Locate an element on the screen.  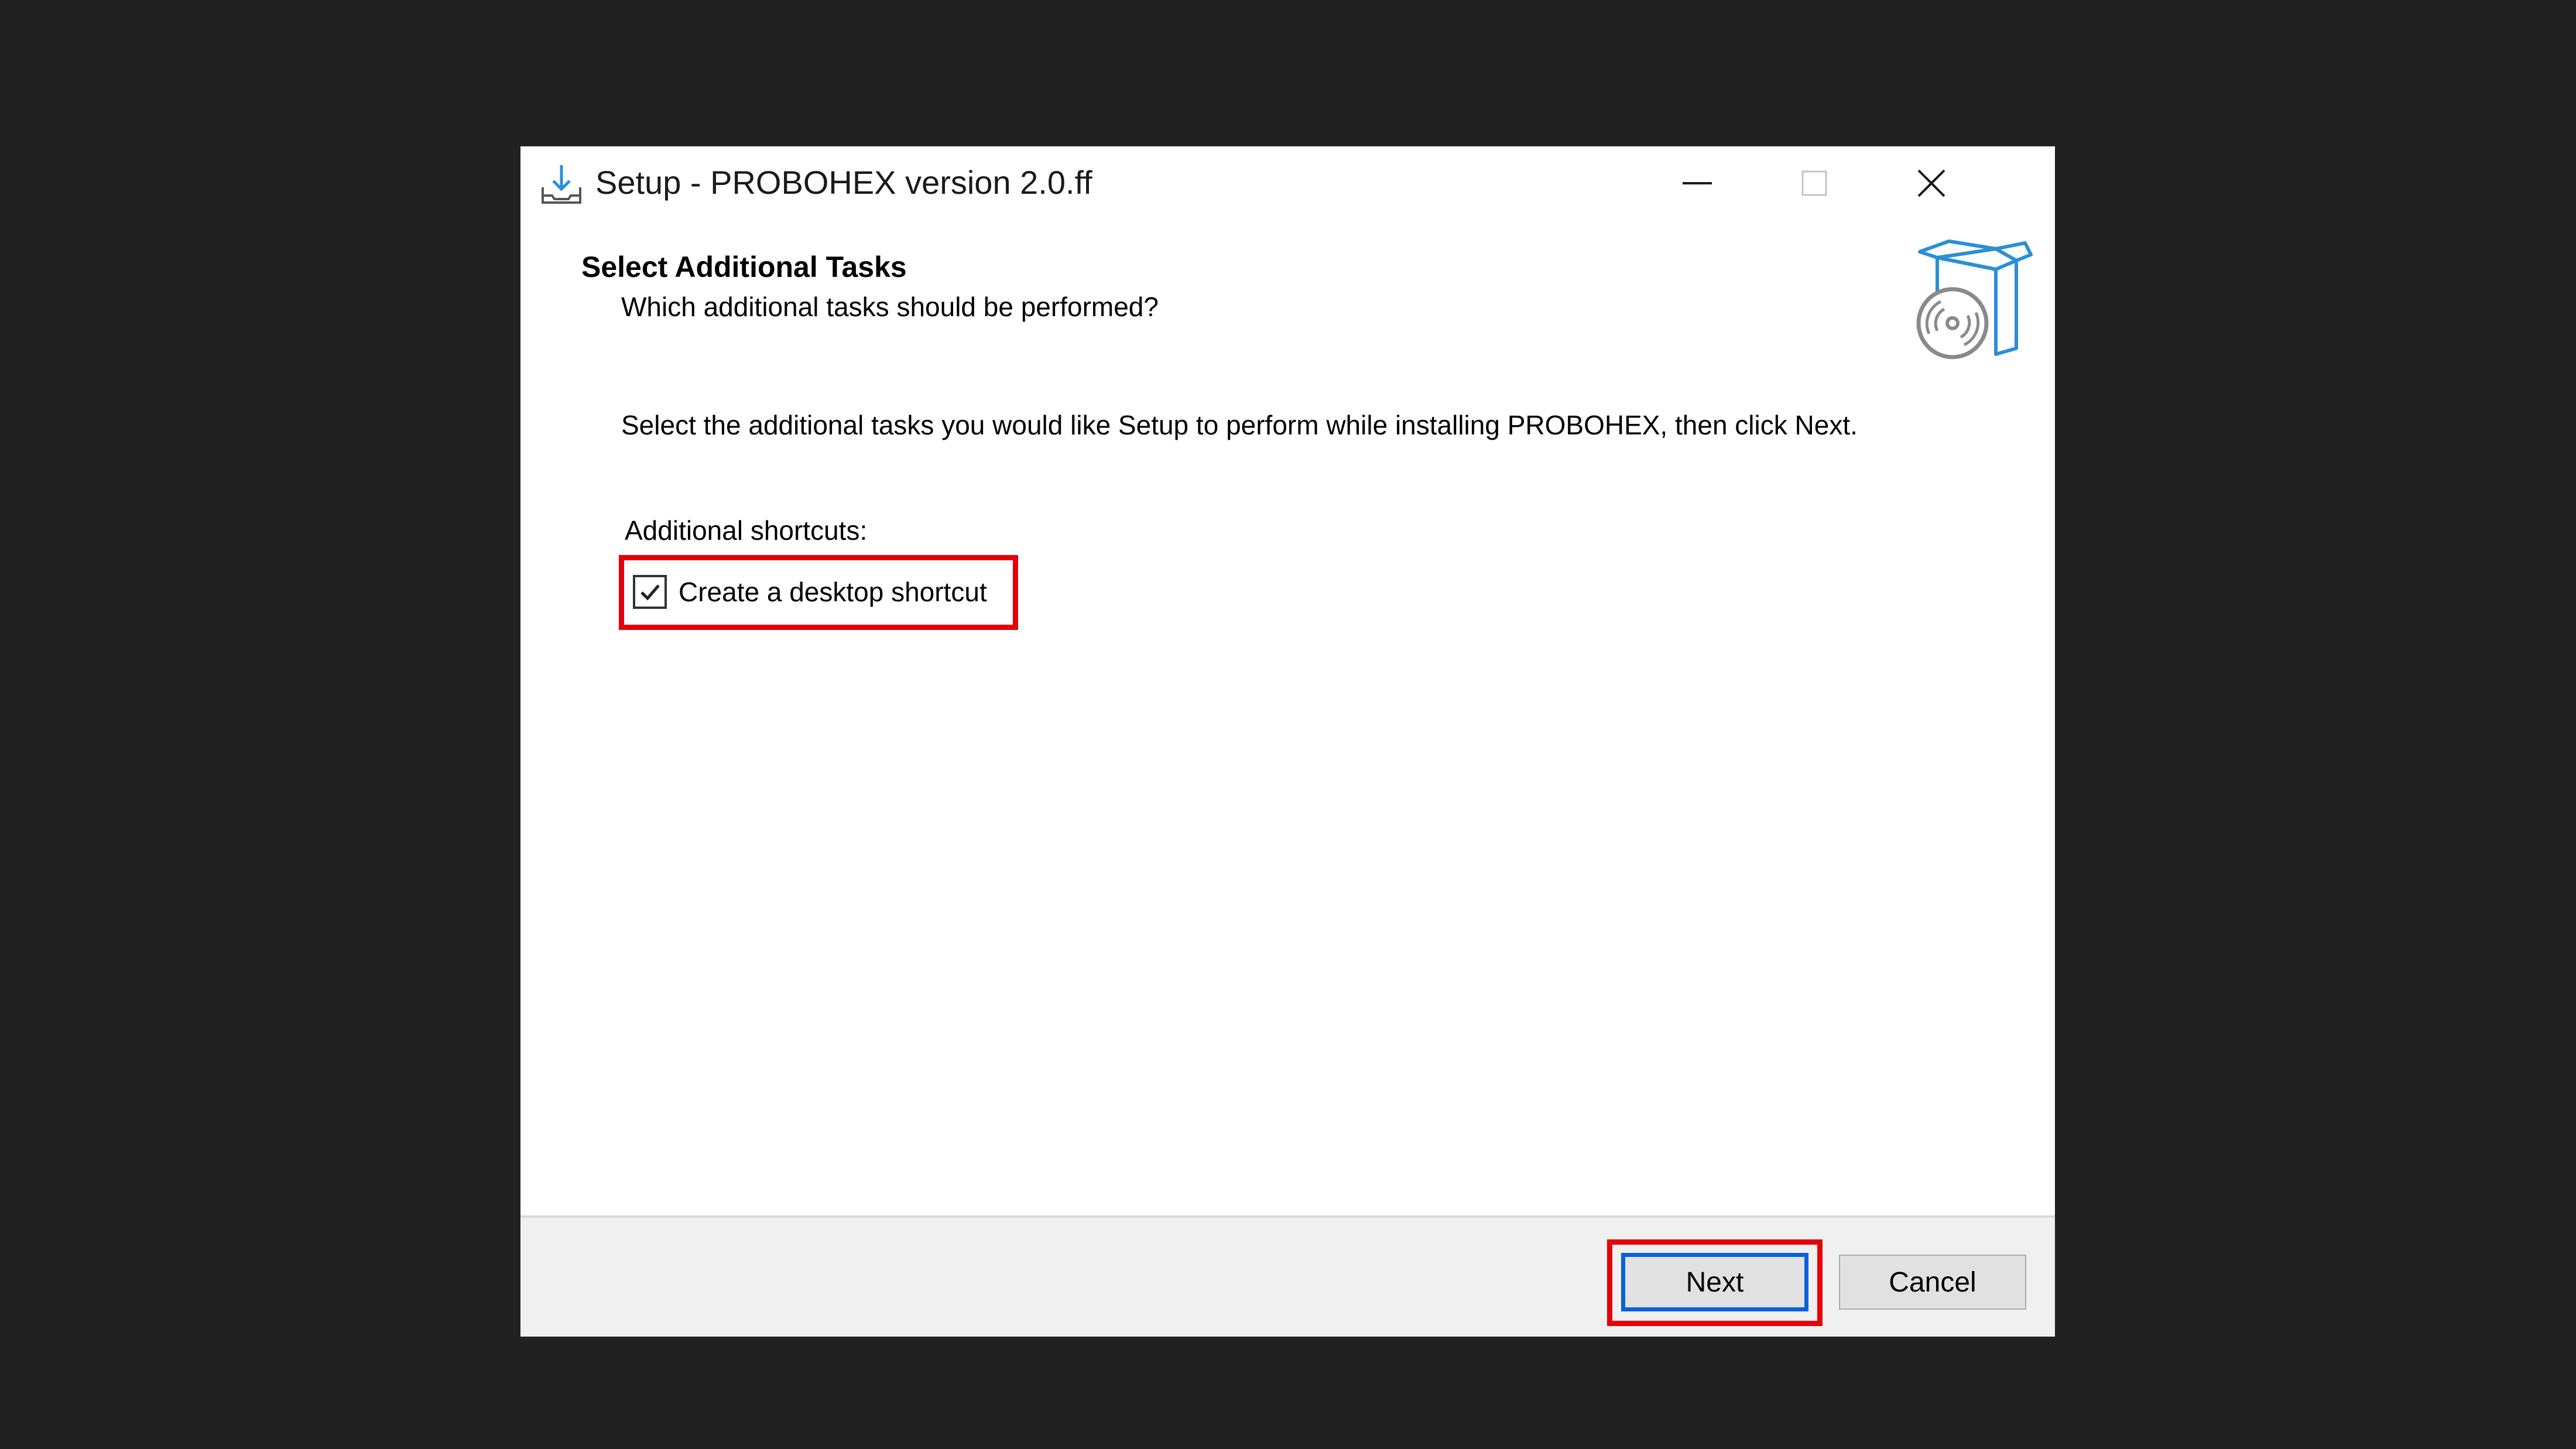
maximize-button is located at coordinates (1814, 183).